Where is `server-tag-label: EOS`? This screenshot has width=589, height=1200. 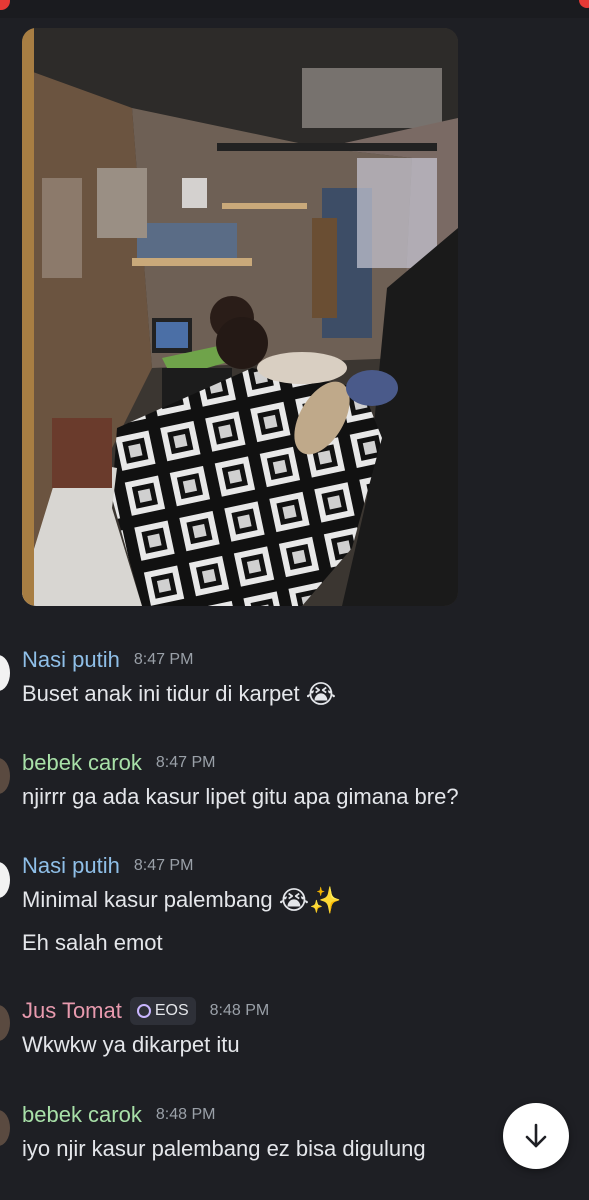 server-tag-label: EOS is located at coordinates (171, 1010).